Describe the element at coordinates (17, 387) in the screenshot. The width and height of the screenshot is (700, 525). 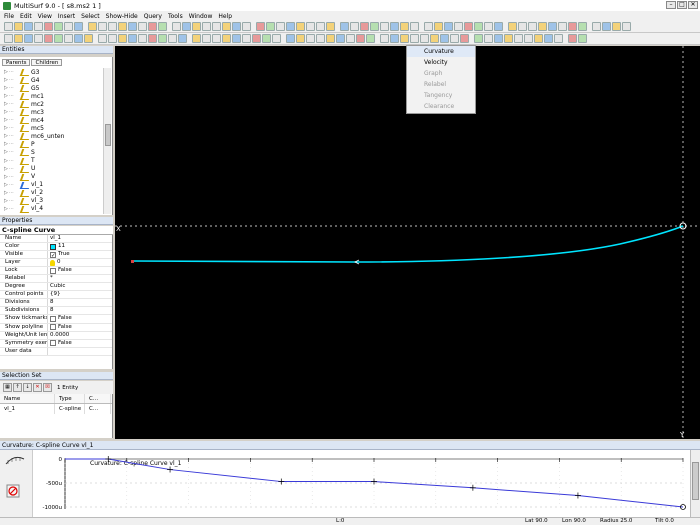
I see `up-arrow-icon: ↑` at that location.